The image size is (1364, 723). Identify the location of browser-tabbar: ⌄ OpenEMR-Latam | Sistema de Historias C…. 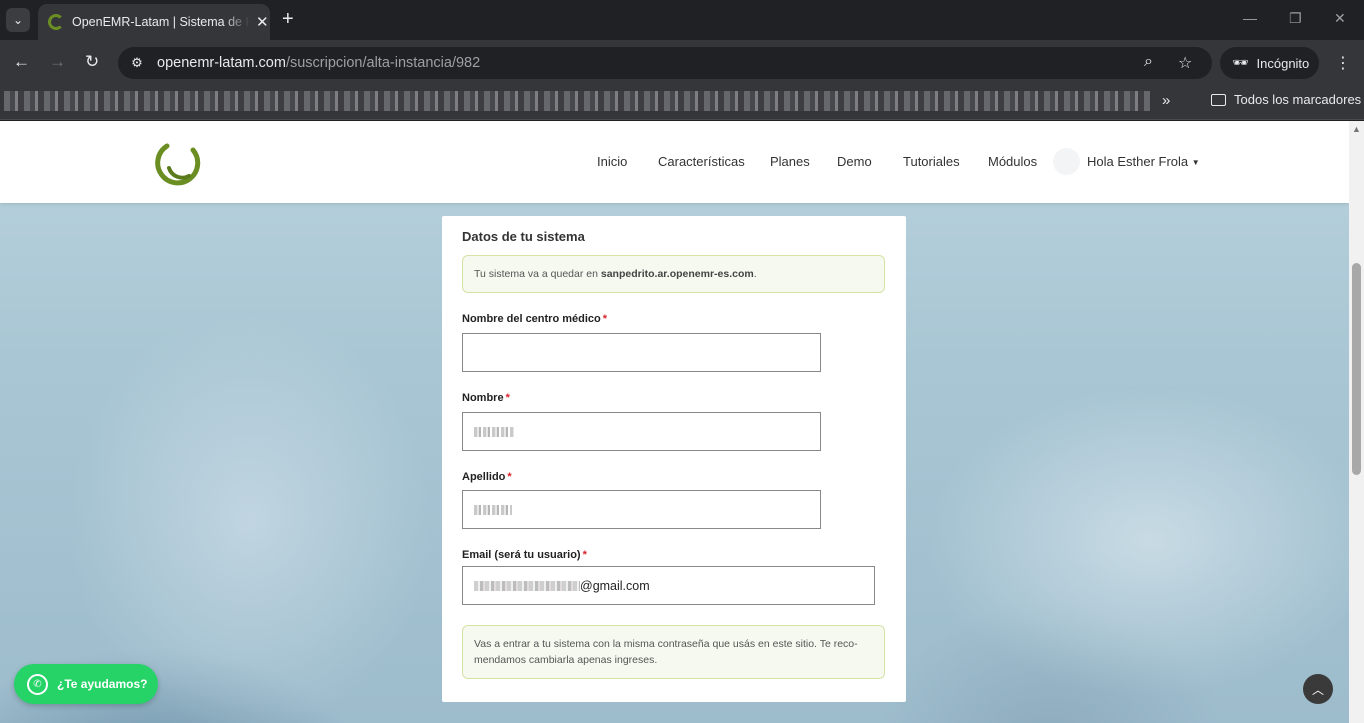
(682, 20).